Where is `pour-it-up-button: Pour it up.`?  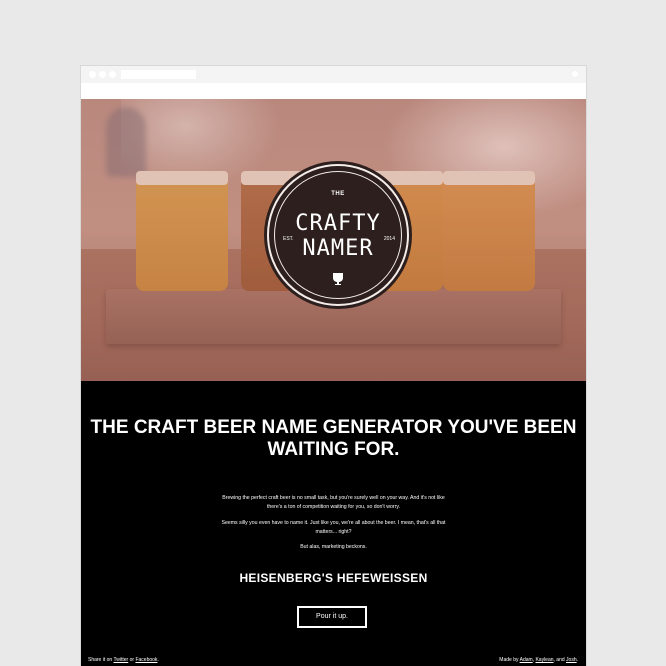 pour-it-up-button: Pour it up. is located at coordinates (332, 617).